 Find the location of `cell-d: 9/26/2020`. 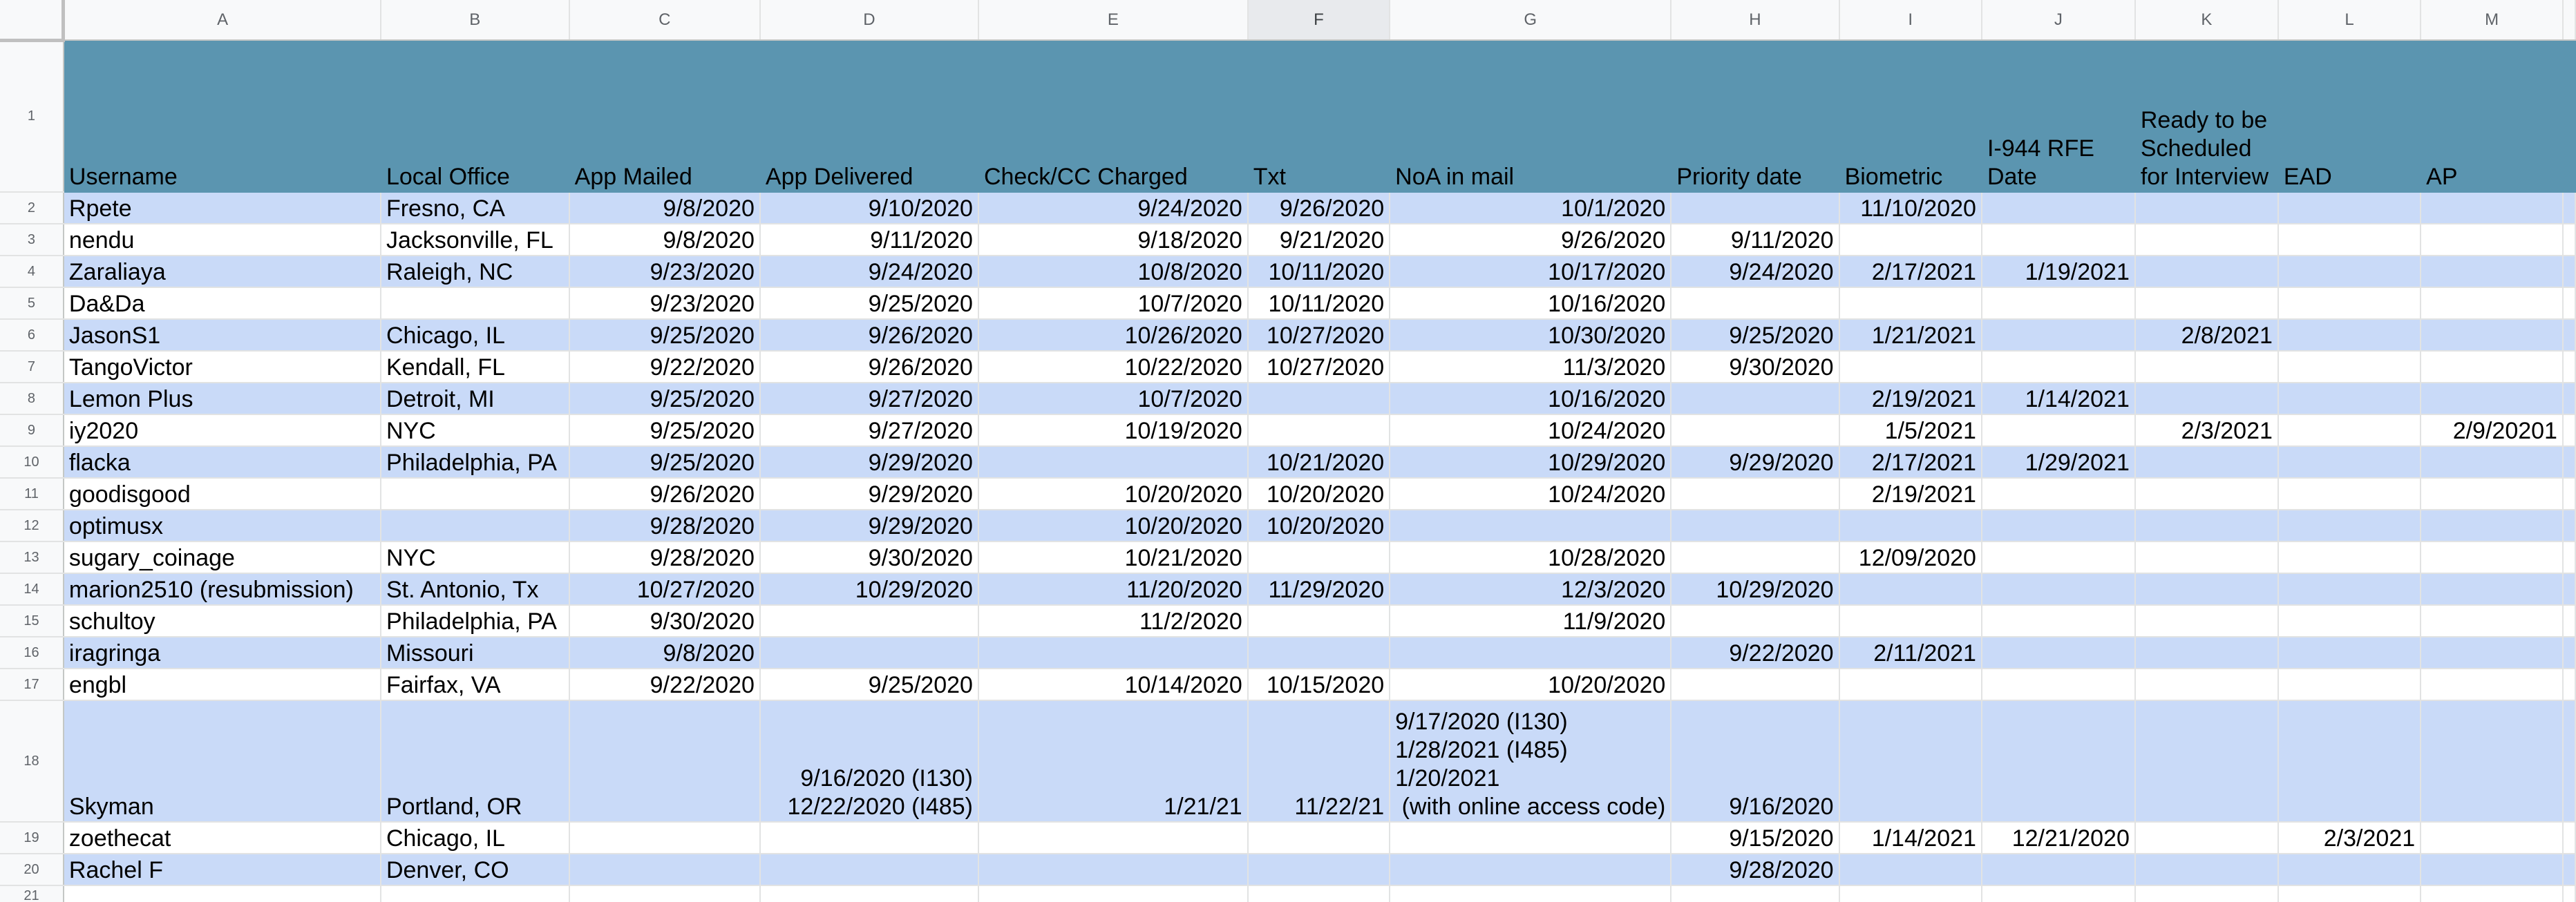

cell-d: 9/26/2020 is located at coordinates (869, 336).